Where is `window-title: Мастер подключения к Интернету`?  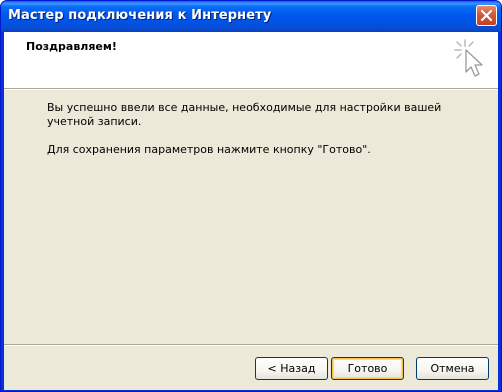
window-title: Мастер подключения к Интернету is located at coordinates (140, 15).